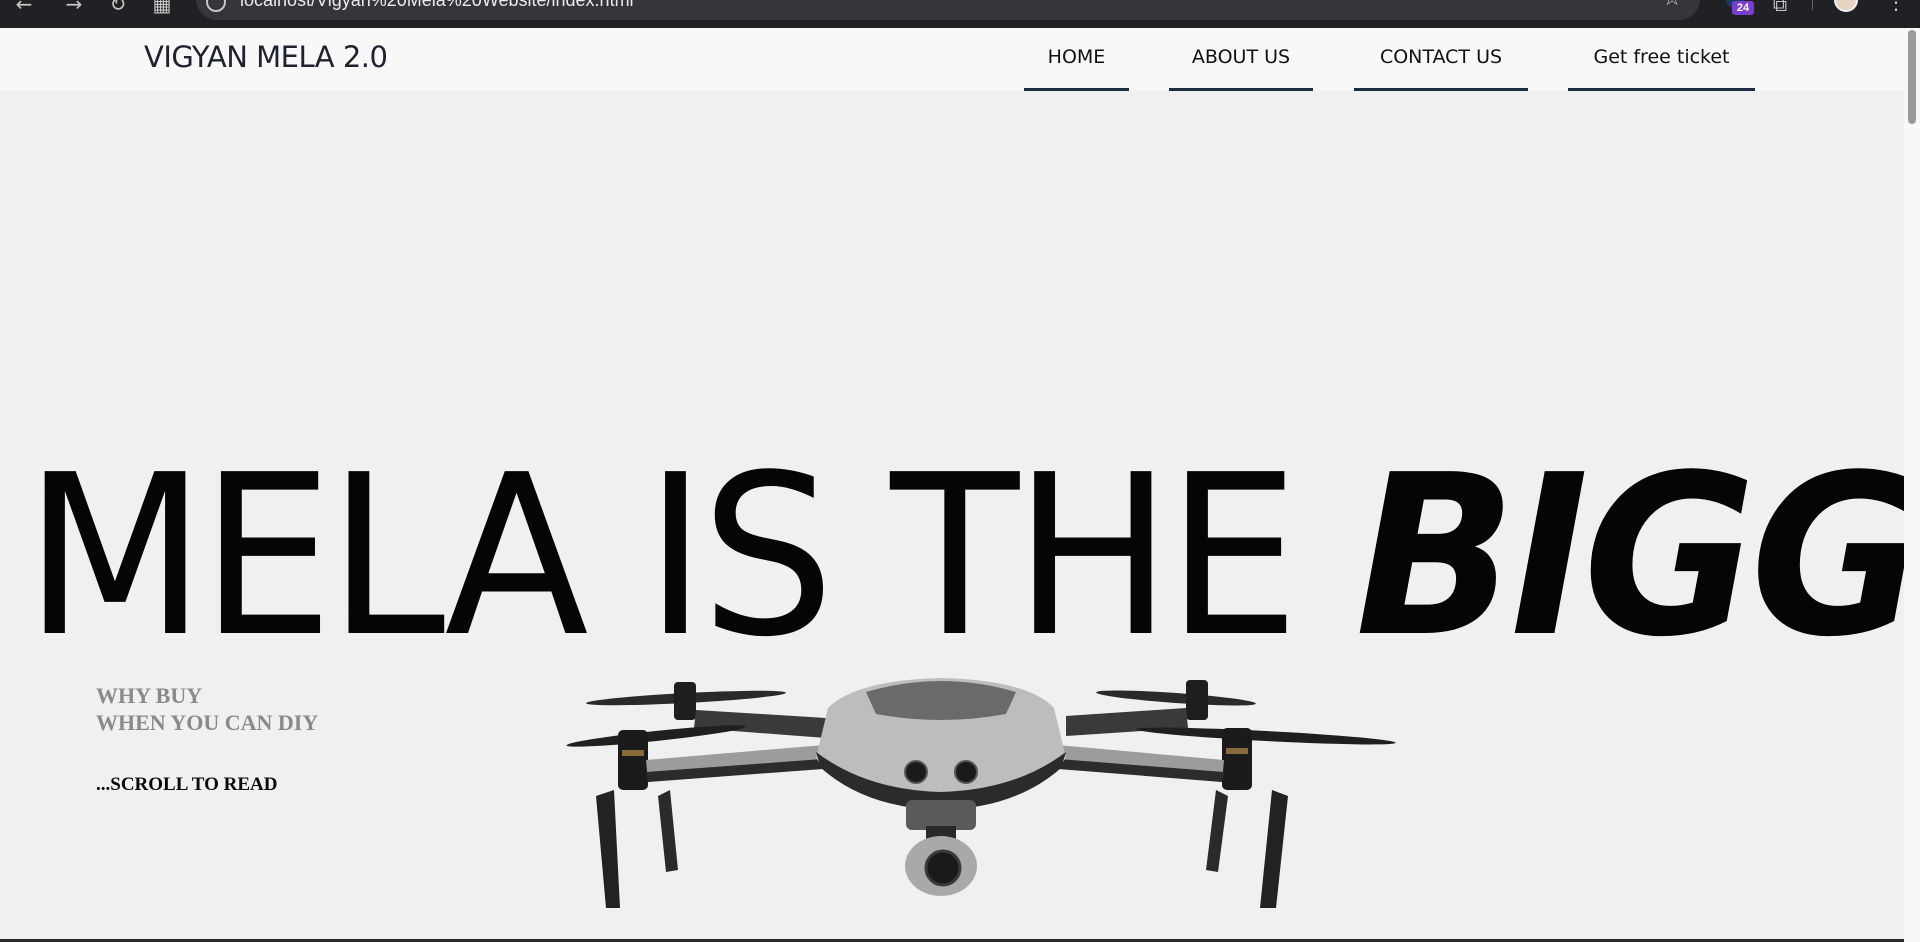 The image size is (1920, 942). Describe the element at coordinates (1780, 10) in the screenshot. I see `puzzle-icon: ⧉` at that location.